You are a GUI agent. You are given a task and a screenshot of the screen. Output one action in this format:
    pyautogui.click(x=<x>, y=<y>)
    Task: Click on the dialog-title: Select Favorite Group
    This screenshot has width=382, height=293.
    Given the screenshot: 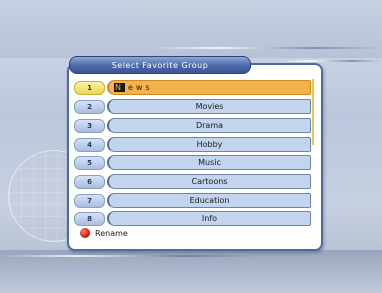 What is the action you would take?
    pyautogui.click(x=160, y=65)
    